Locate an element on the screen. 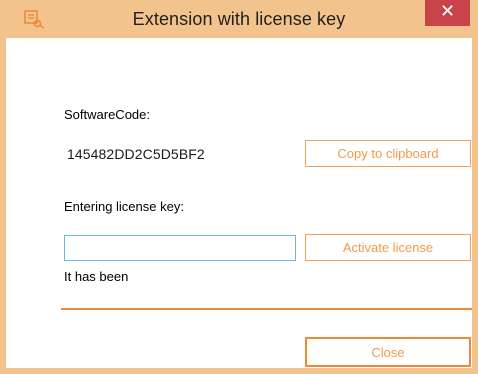  title-bar: Extension with license key ✕ is located at coordinates (239, 19).